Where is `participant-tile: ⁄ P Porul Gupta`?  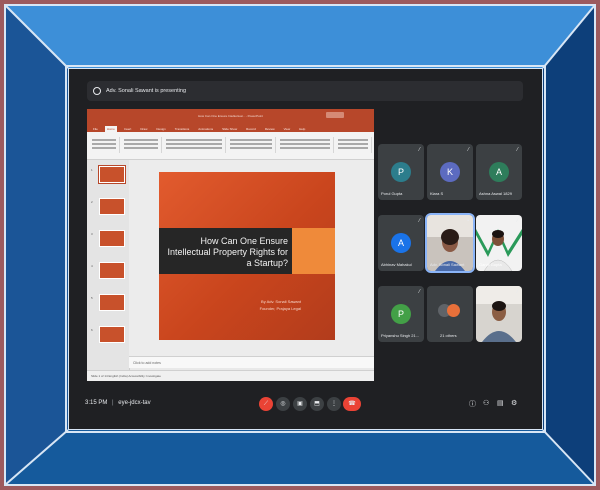
participant-tile: ⁄ P Porul Gupta is located at coordinates (401, 172).